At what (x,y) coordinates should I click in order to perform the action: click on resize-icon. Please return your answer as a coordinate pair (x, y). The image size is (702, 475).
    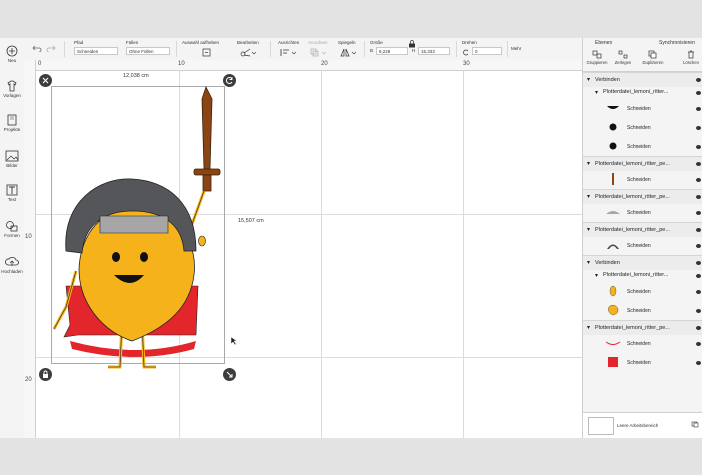
    Looking at the image, I should click on (229, 374).